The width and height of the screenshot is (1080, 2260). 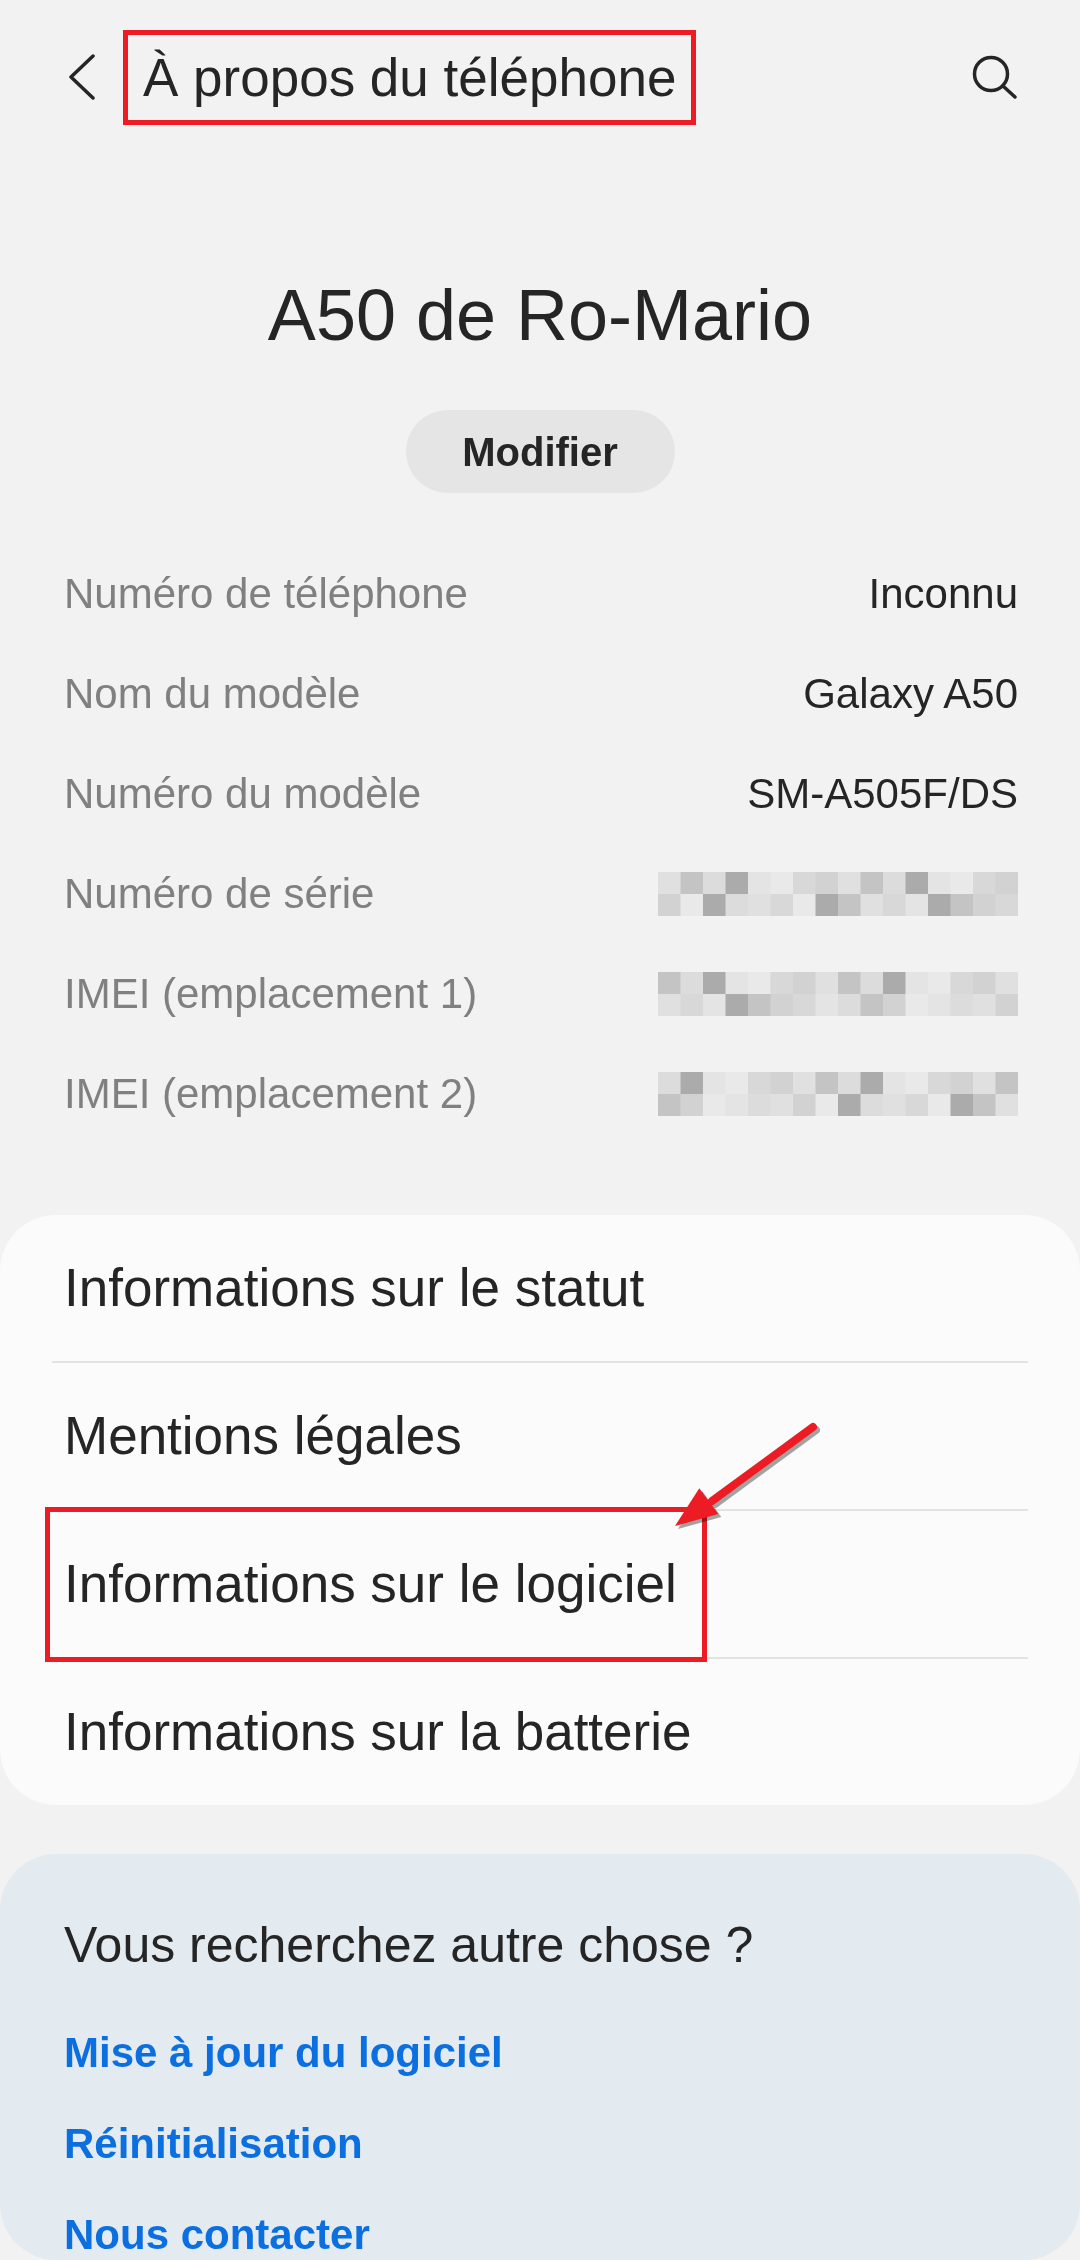 What do you see at coordinates (540, 451) in the screenshot?
I see `edit-button: Modifier` at bounding box center [540, 451].